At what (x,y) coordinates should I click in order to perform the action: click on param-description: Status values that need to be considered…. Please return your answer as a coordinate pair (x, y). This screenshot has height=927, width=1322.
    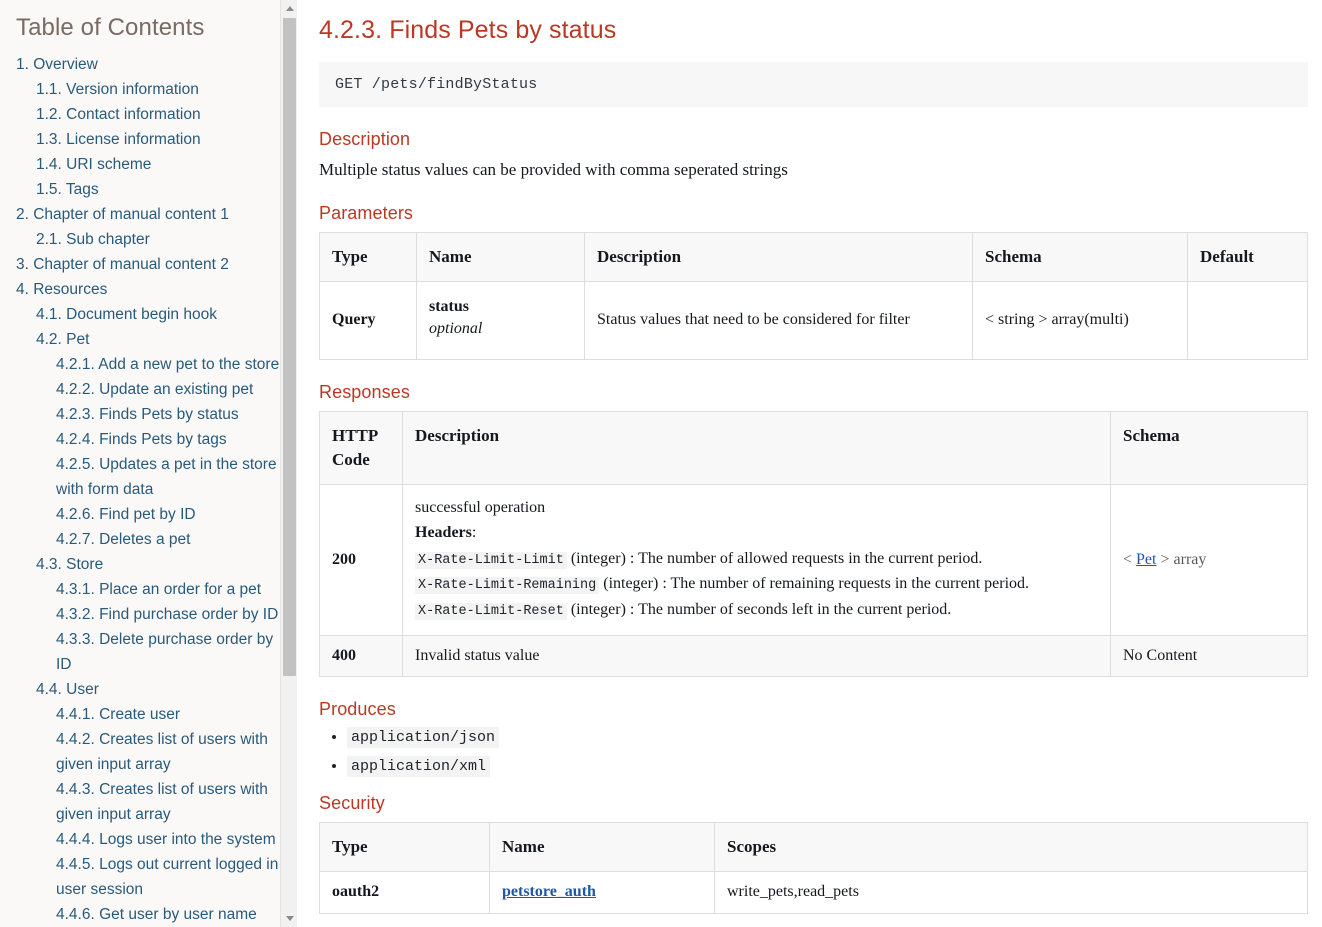
    Looking at the image, I should click on (778, 320).